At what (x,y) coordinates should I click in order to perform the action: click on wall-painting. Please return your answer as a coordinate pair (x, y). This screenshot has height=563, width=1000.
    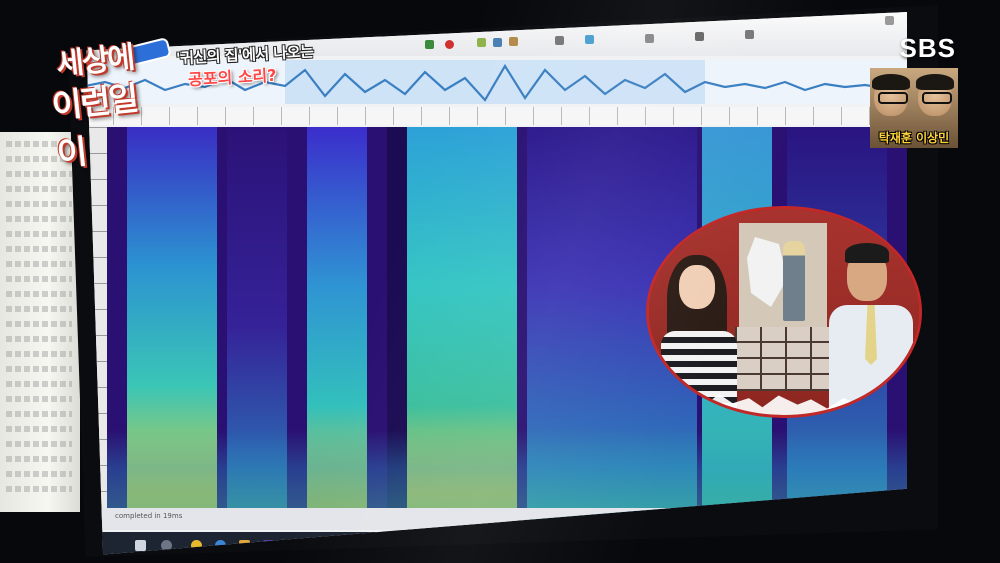
    Looking at the image, I should click on (783, 276).